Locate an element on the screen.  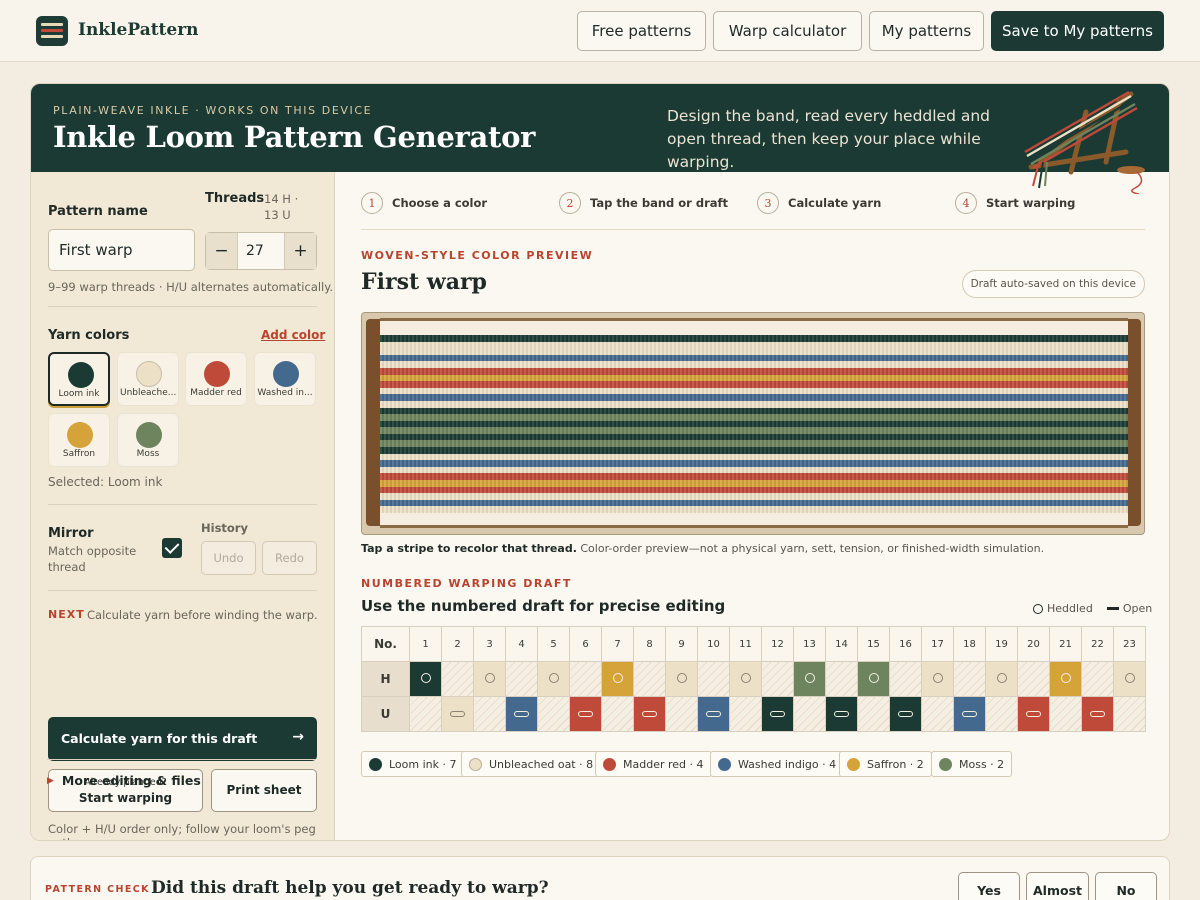
yarn-swatch: Madder red is located at coordinates (216, 379).